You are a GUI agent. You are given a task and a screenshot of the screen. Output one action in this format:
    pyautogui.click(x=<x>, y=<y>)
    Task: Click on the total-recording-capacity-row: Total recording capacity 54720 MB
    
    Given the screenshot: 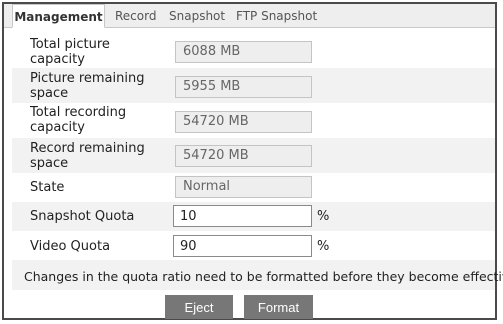 What is the action you would take?
    pyautogui.click(x=253, y=120)
    